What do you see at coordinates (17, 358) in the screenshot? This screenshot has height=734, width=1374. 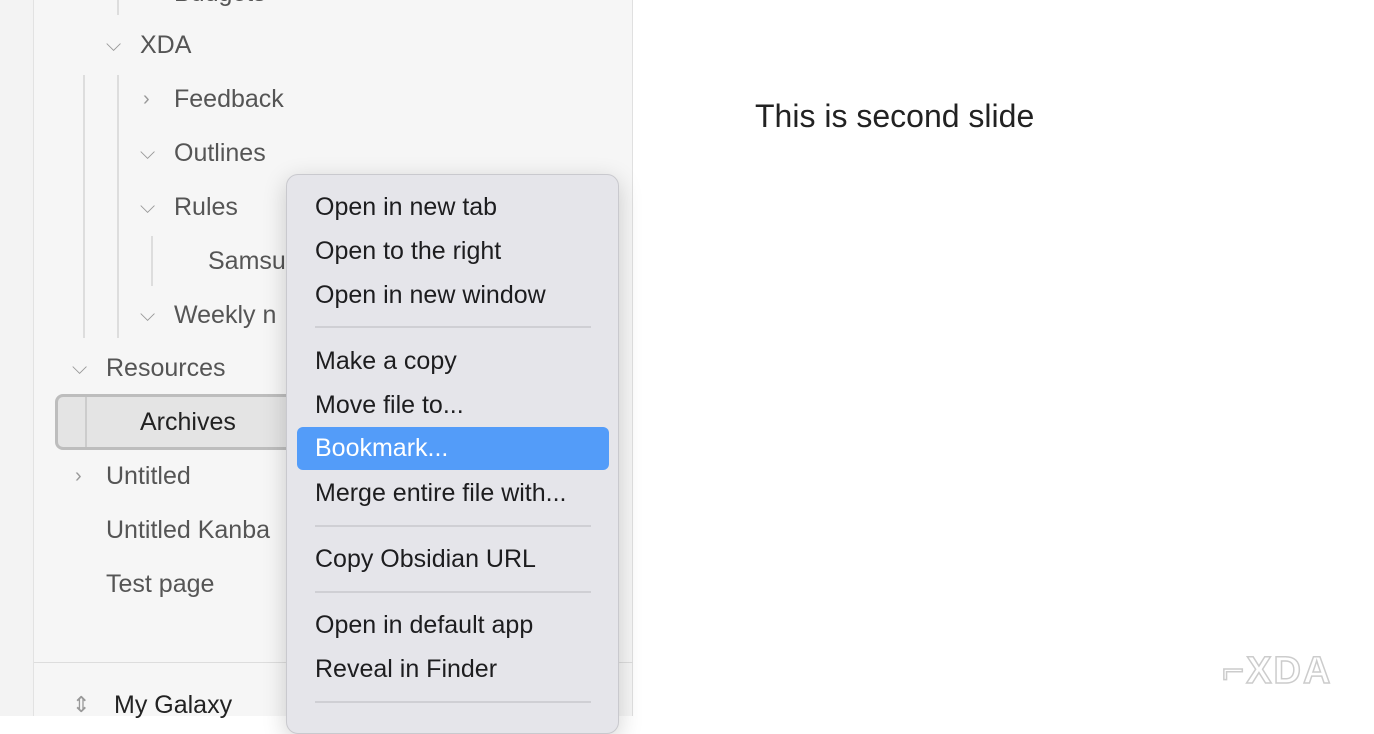 I see `ribbon` at bounding box center [17, 358].